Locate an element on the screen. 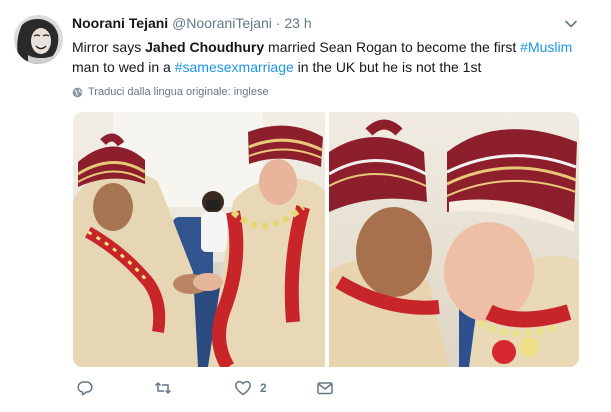 Image resolution: width=611 pixels, height=412 pixels. text-segment: in the UK but he is not the 1st is located at coordinates (387, 67).